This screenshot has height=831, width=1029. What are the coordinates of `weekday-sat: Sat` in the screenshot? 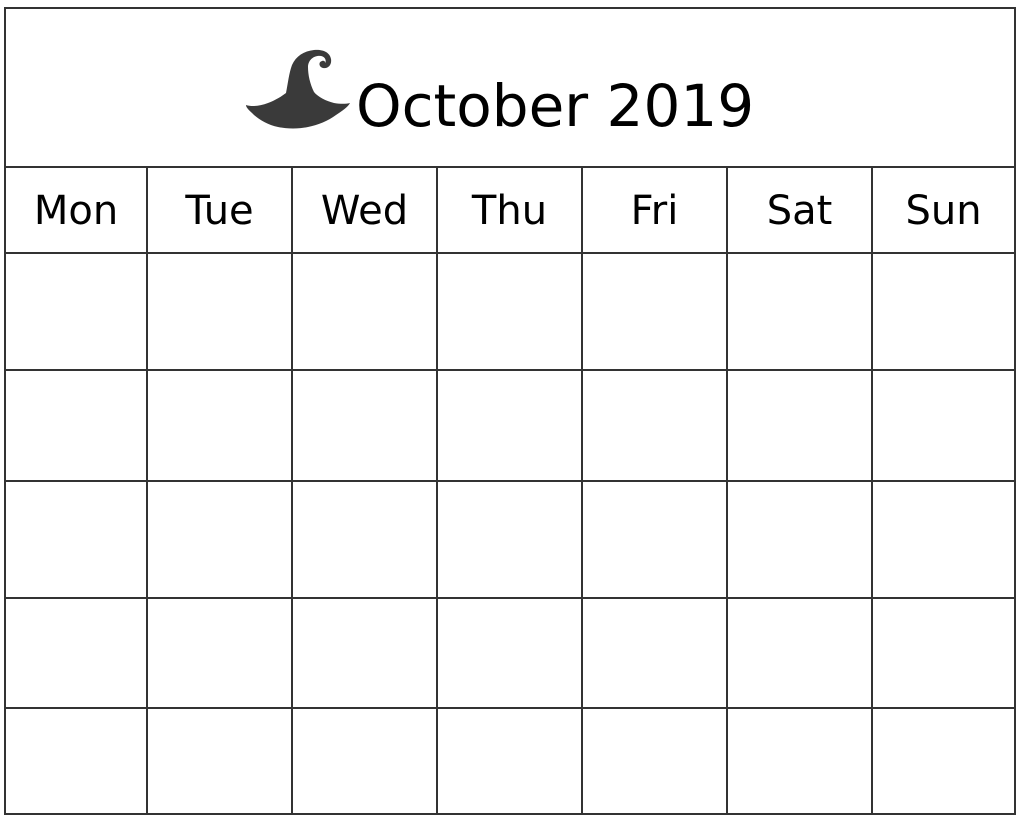 It's located at (800, 210).